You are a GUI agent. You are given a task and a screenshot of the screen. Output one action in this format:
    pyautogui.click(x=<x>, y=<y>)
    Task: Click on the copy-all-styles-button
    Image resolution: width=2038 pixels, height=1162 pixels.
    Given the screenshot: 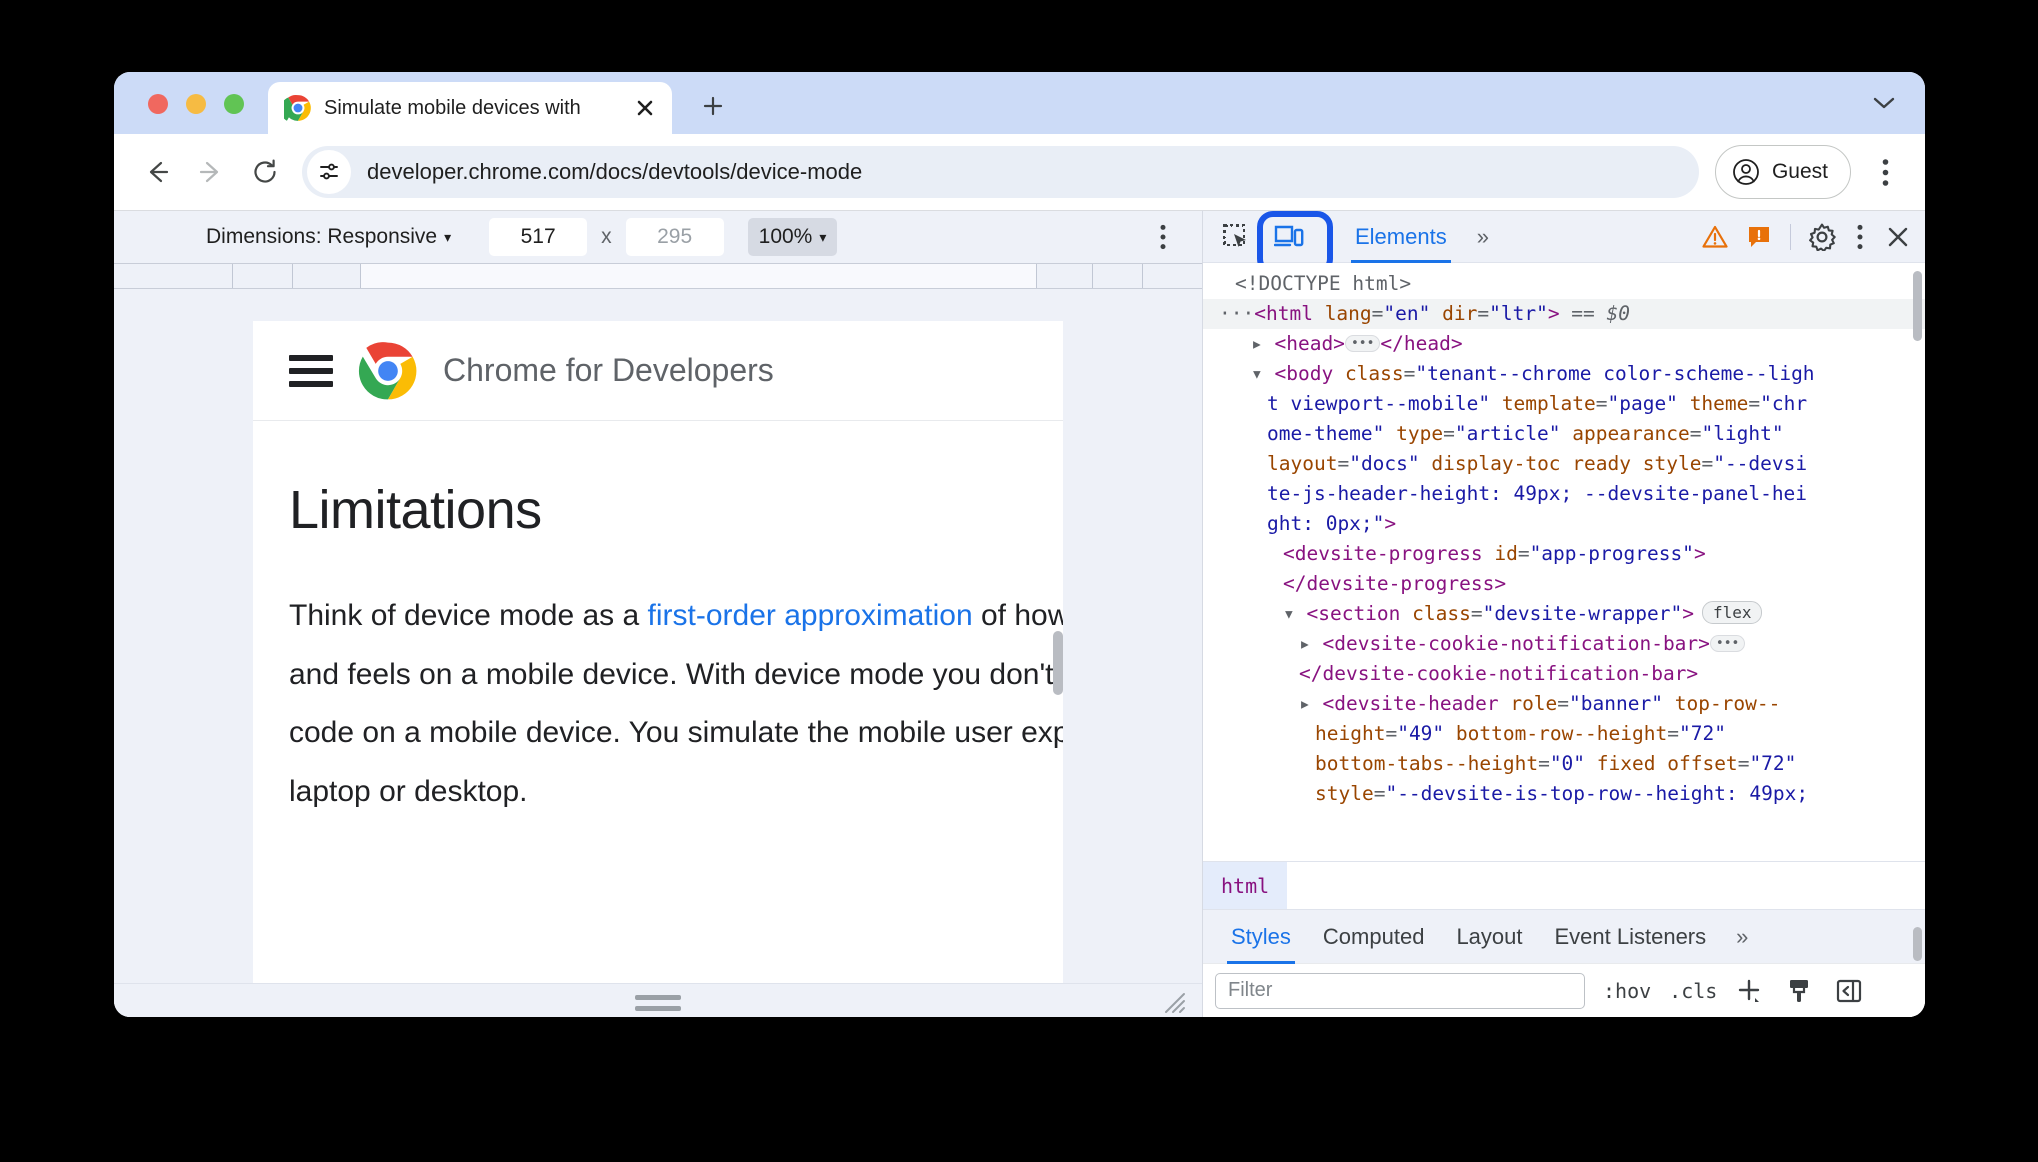 What is the action you would take?
    pyautogui.click(x=1799, y=991)
    